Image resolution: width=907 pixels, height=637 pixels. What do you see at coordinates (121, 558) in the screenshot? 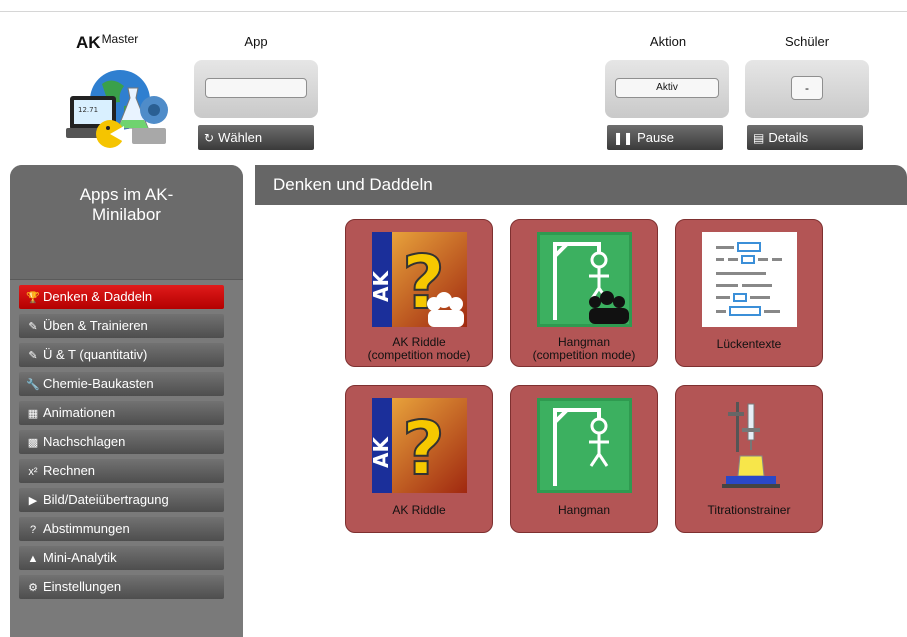
I see `sidebar-item-mini-analytik: ▲ Mini-Analytik` at bounding box center [121, 558].